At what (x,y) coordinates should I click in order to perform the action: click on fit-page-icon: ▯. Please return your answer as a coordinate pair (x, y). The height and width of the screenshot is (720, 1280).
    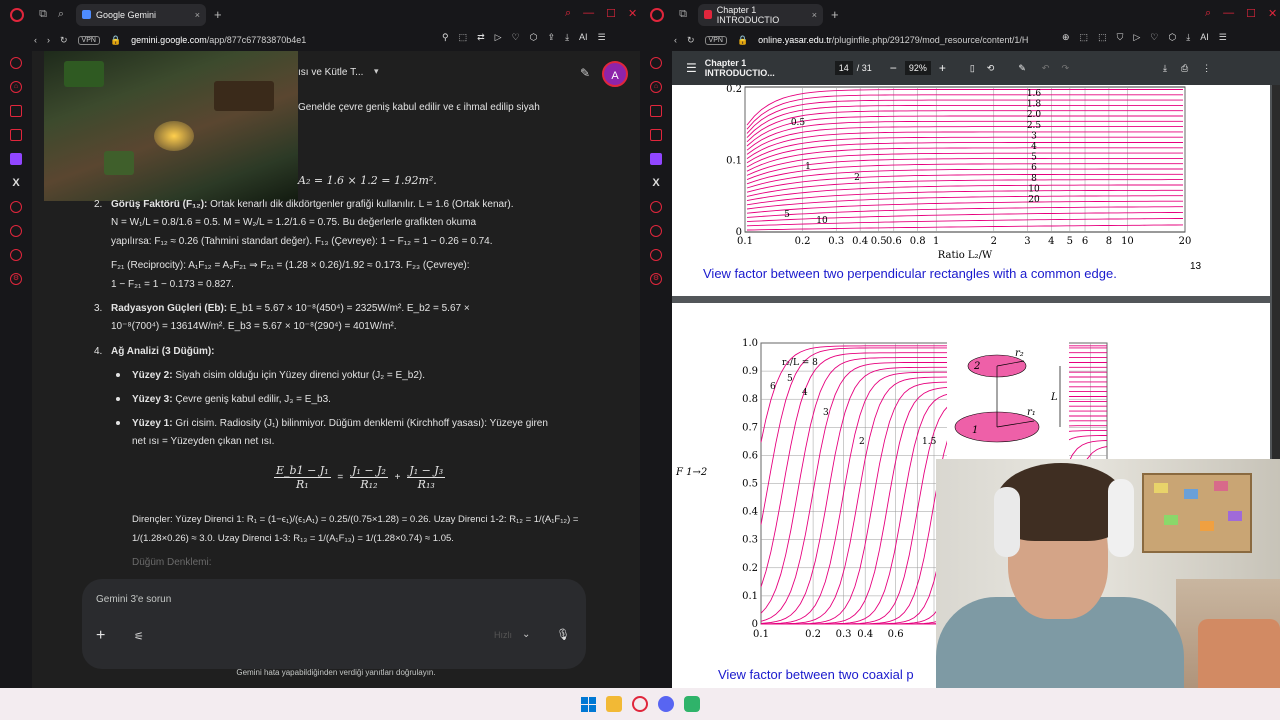
    Looking at the image, I should click on (972, 68).